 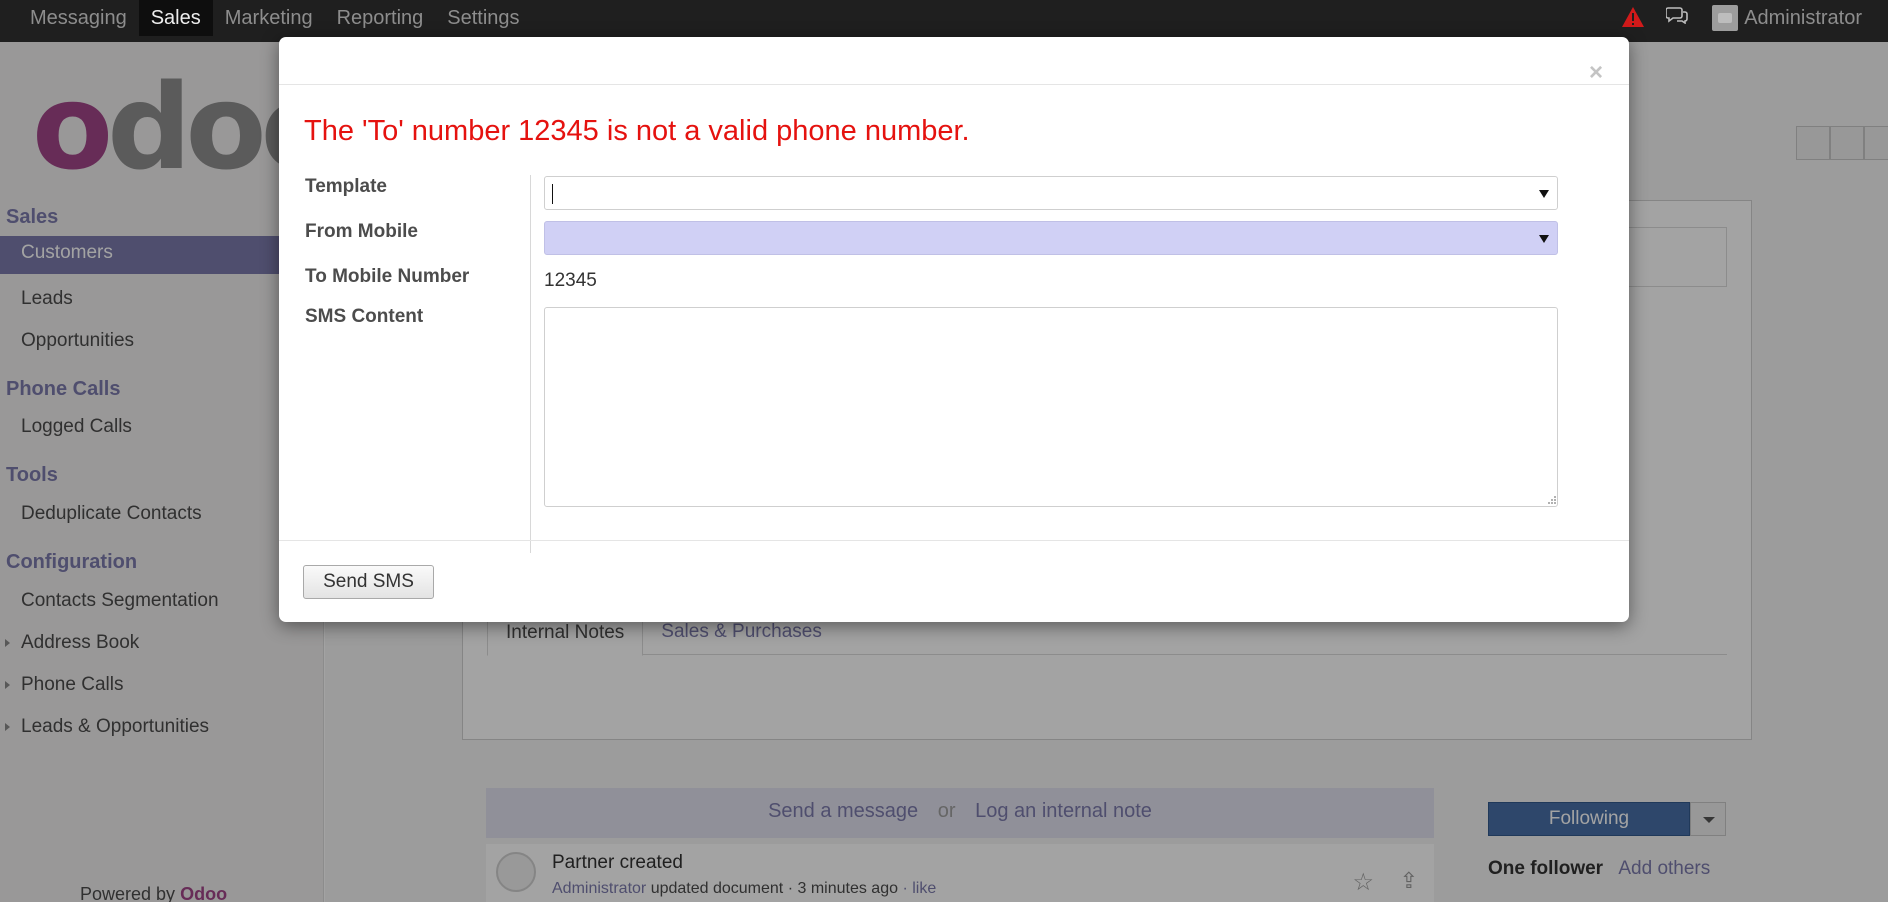 What do you see at coordinates (1803, 18) in the screenshot?
I see `user-menu: Administrator` at bounding box center [1803, 18].